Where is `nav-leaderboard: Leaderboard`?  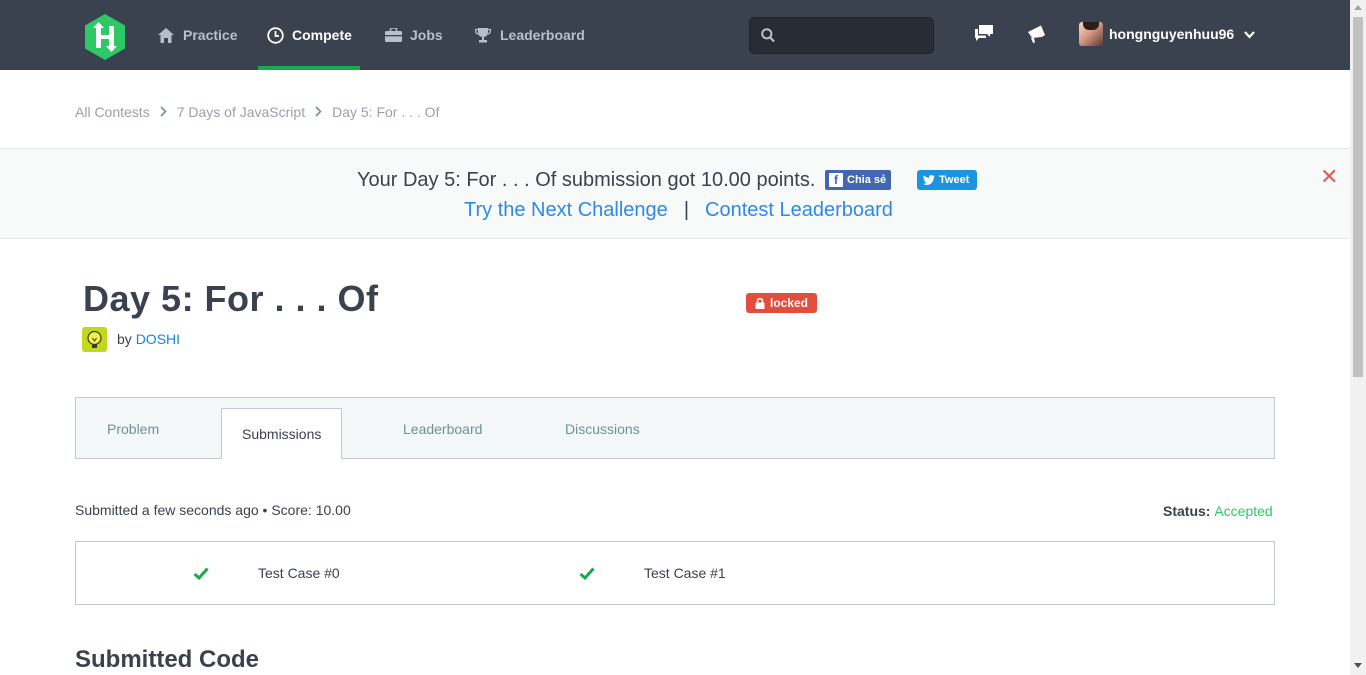
nav-leaderboard: Leaderboard is located at coordinates (529, 35).